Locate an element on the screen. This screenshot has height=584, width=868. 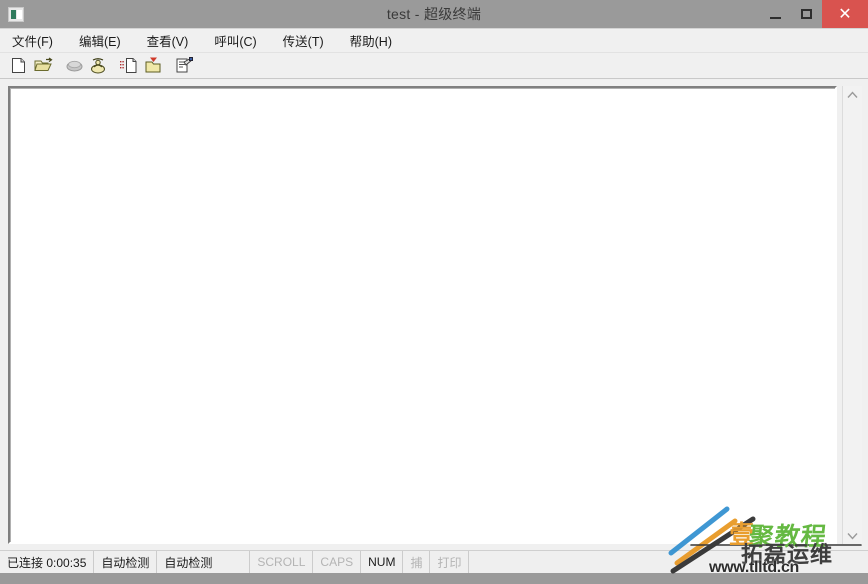
status-connection: 已连接 0:00:35 is located at coordinates (47, 562).